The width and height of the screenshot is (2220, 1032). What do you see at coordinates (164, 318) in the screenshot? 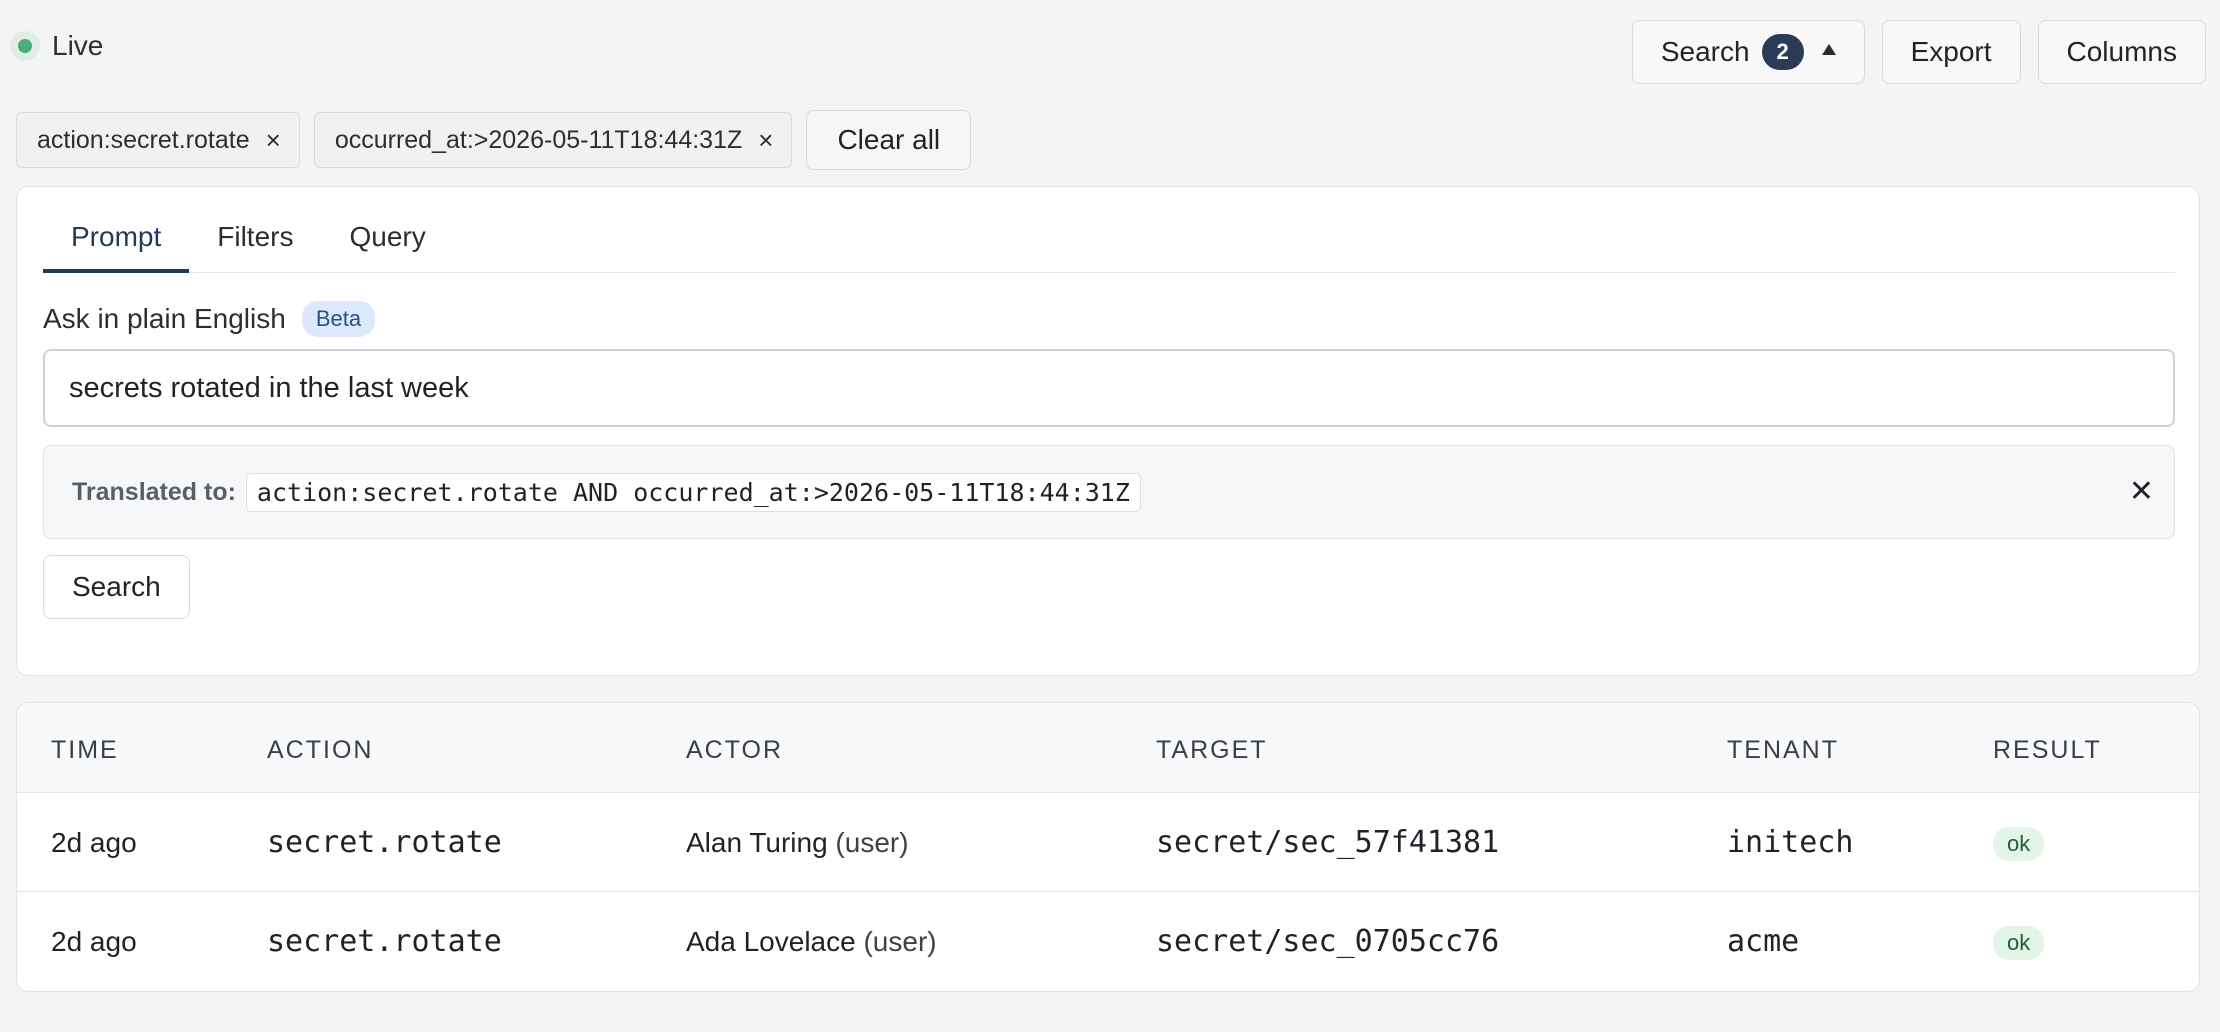
I see `prompt-heading-label: Ask in plain English` at bounding box center [164, 318].